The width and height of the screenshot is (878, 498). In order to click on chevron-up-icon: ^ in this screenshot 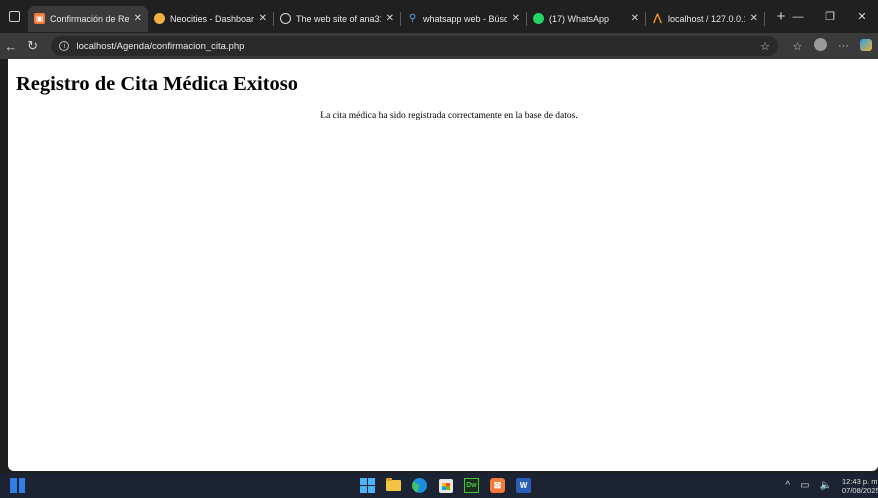, I will do `click(787, 485)`.